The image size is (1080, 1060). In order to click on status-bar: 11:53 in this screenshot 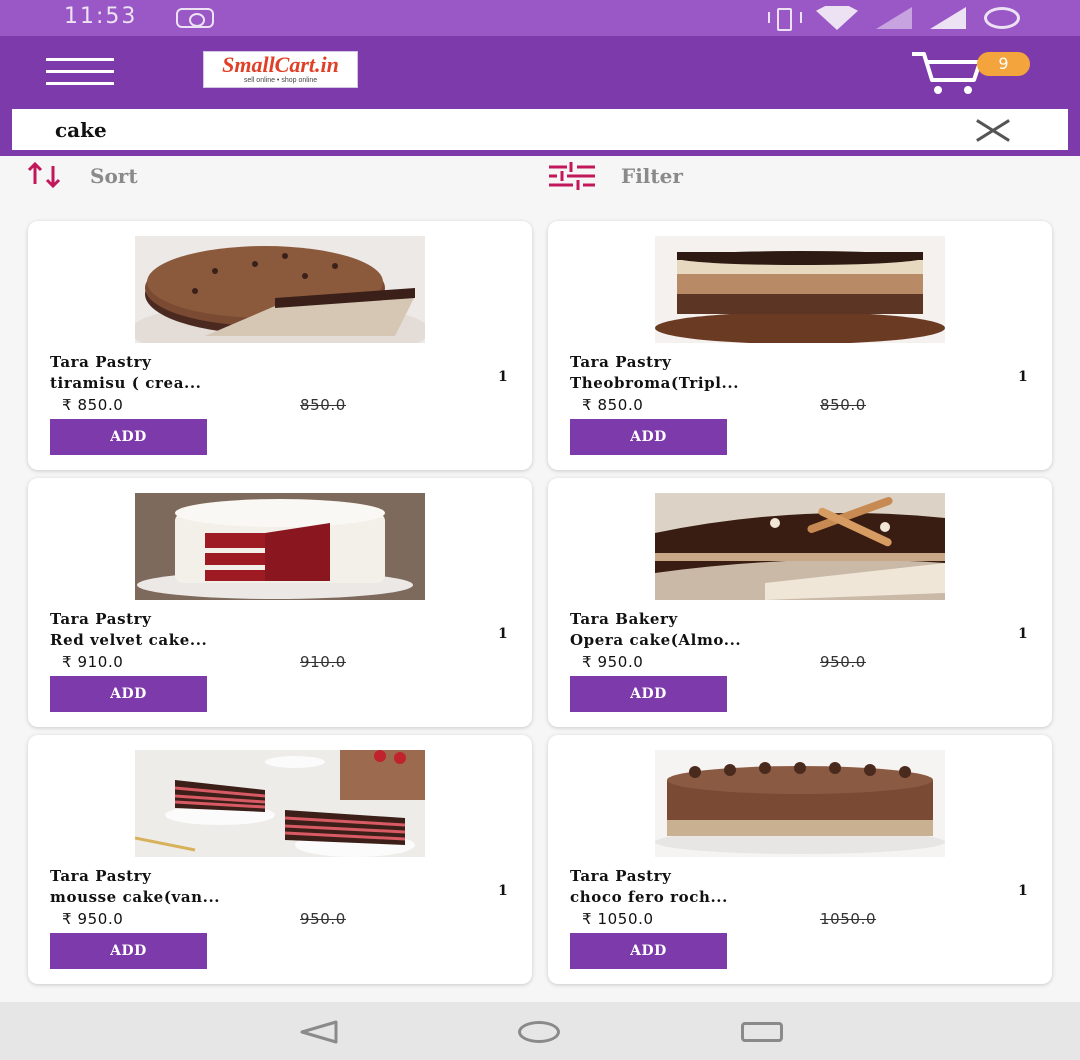, I will do `click(540, 18)`.